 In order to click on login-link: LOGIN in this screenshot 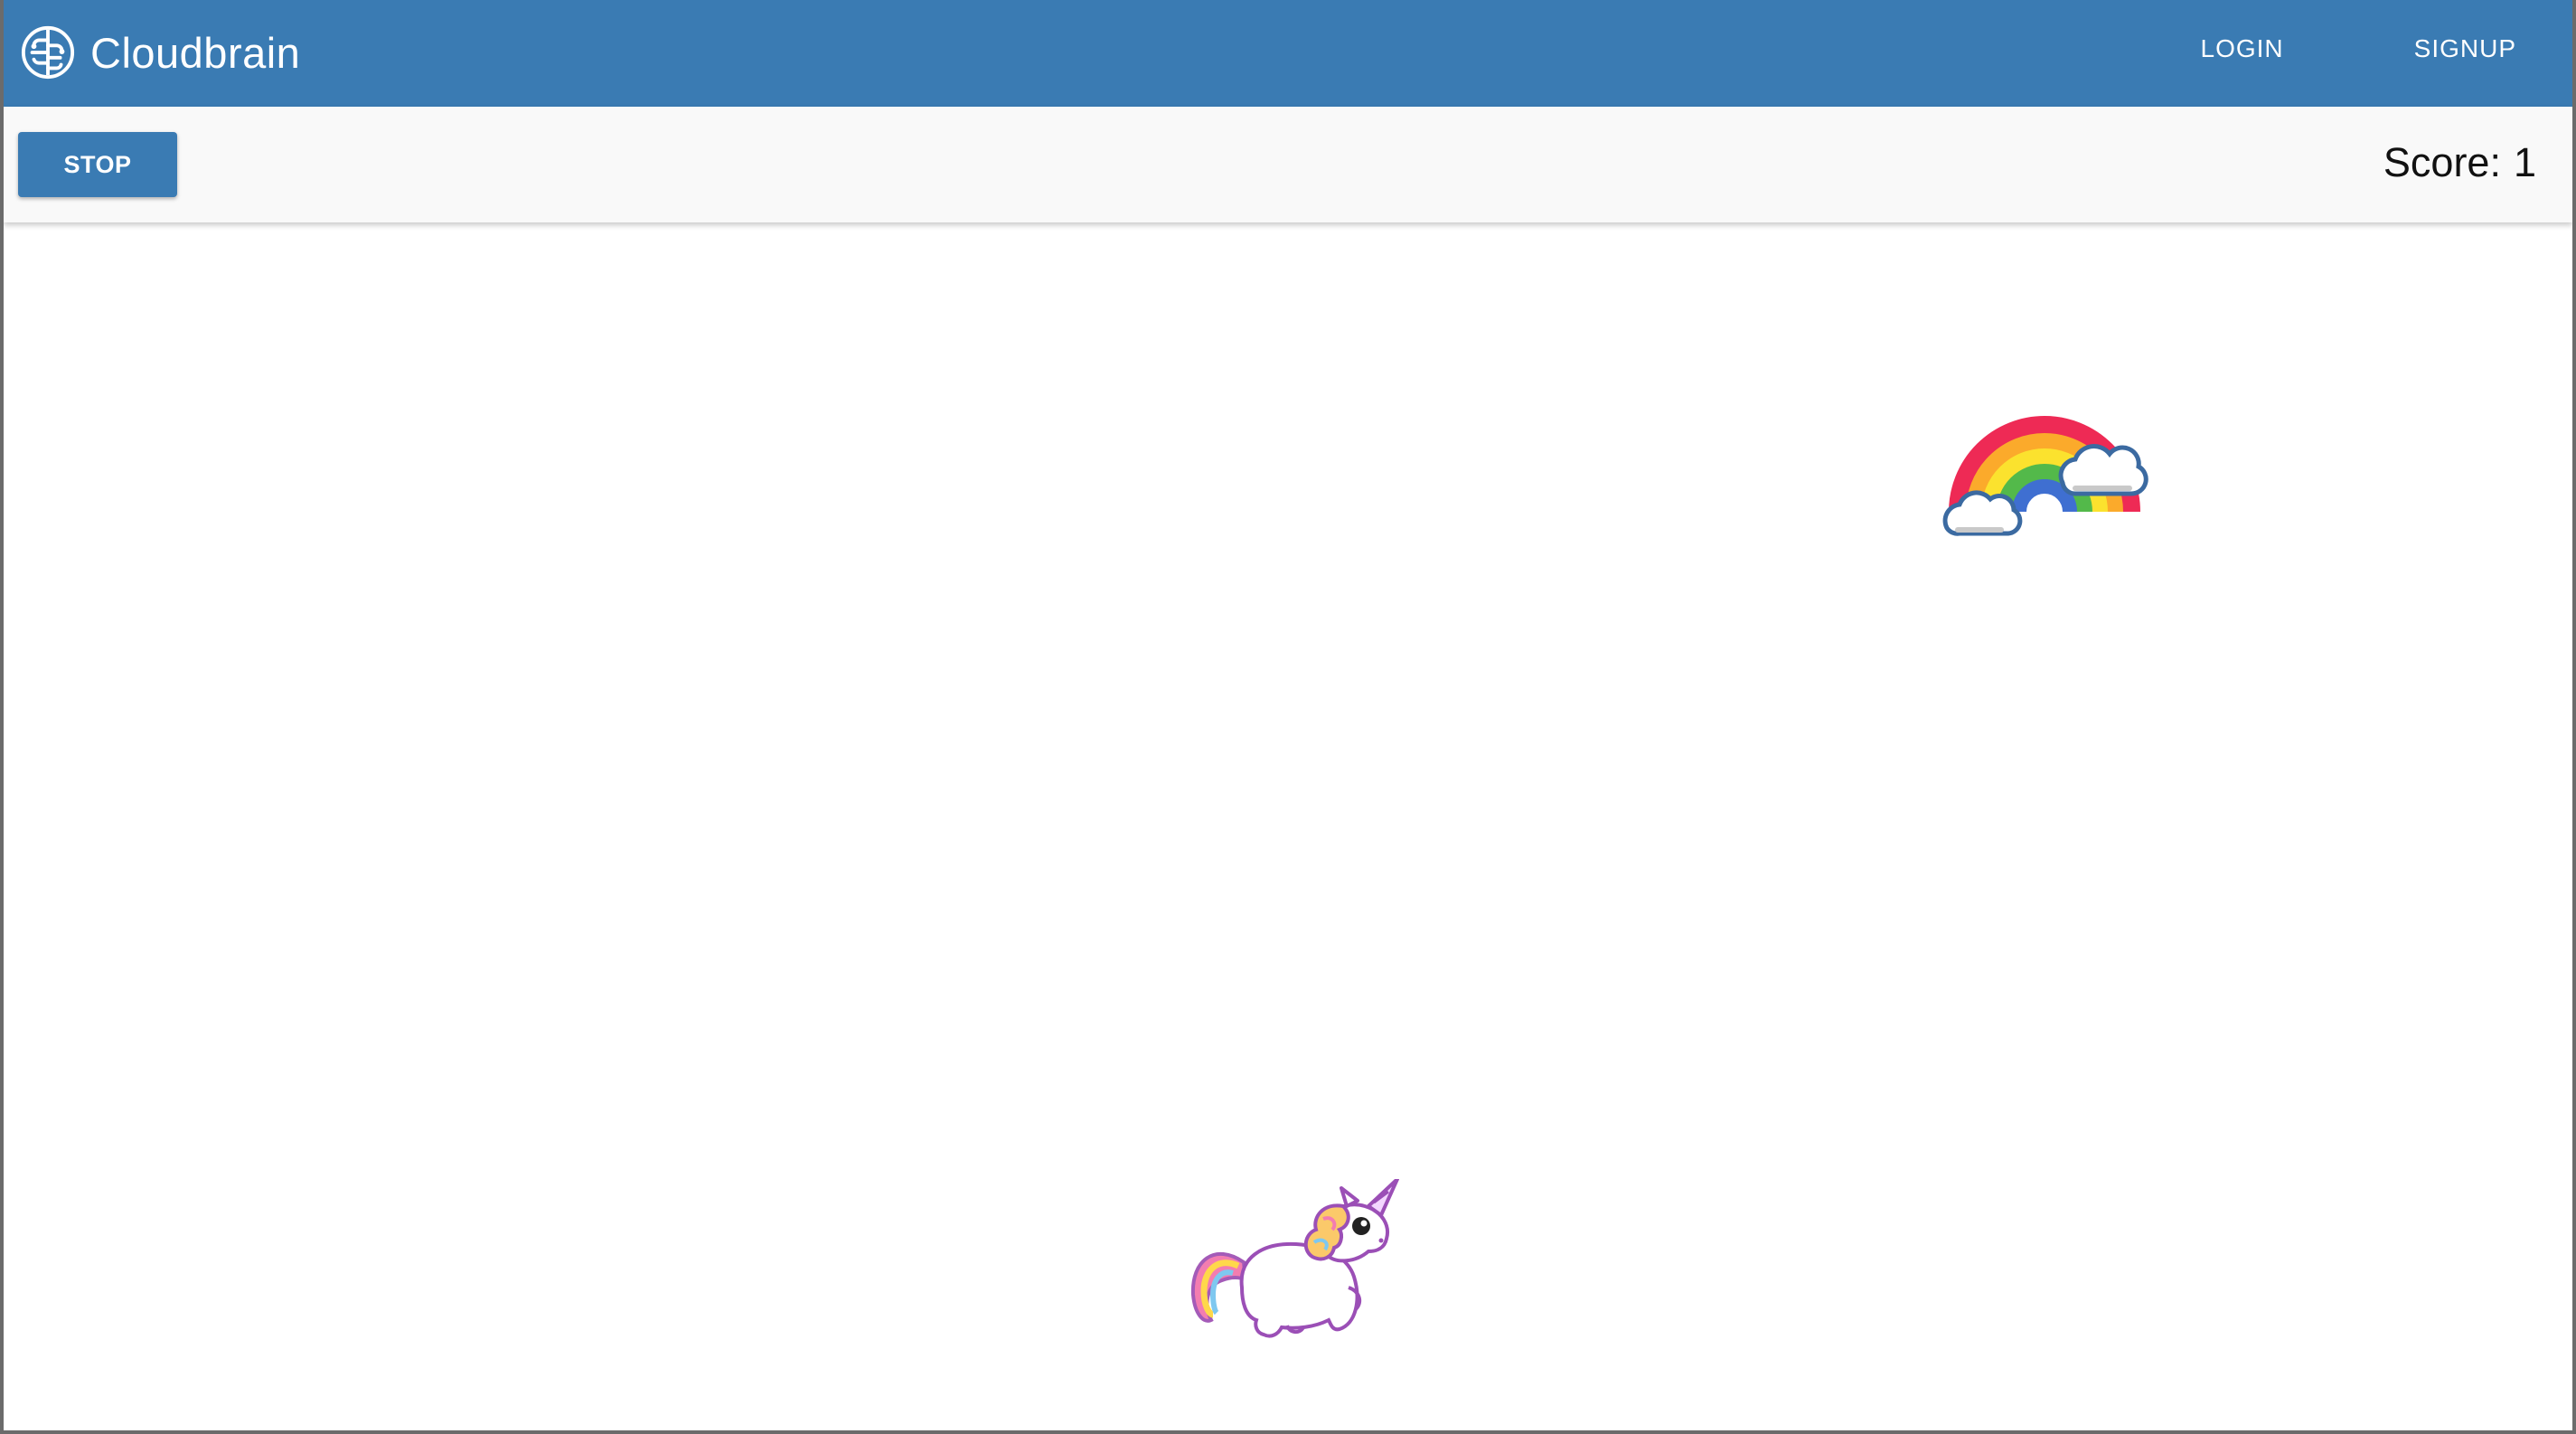, I will do `click(2242, 49)`.